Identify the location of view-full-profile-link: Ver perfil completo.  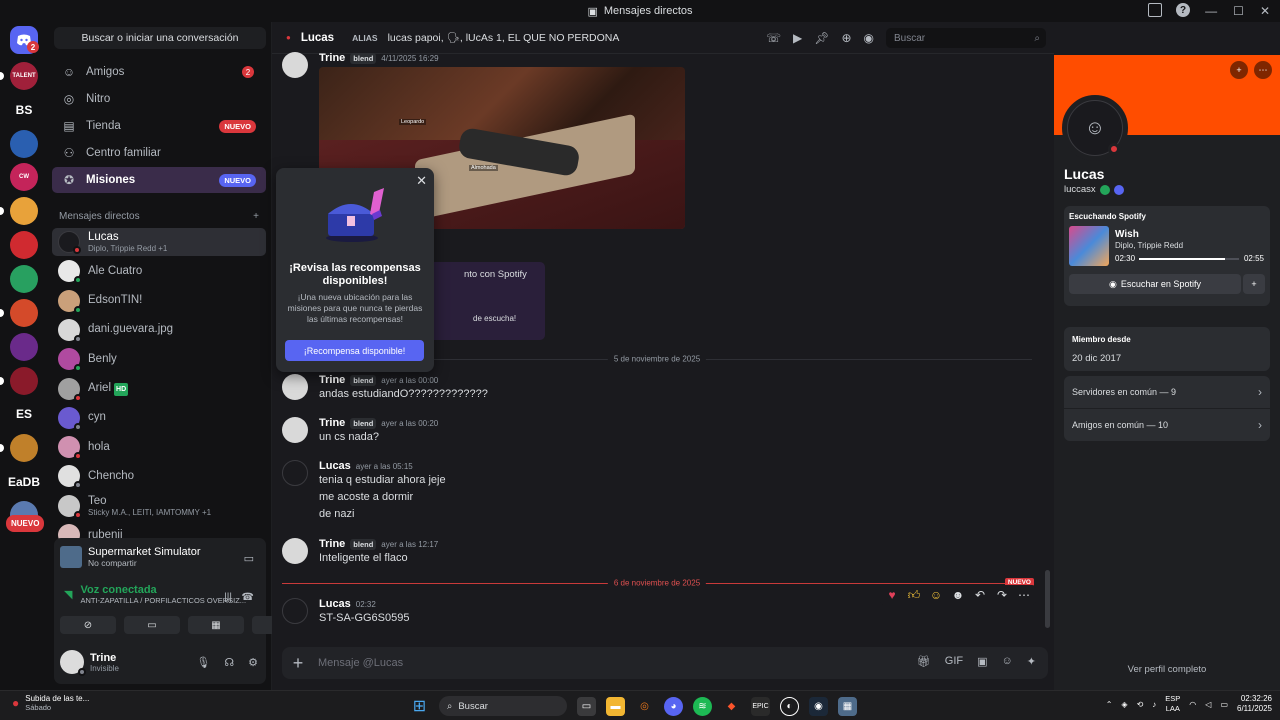
(1167, 669).